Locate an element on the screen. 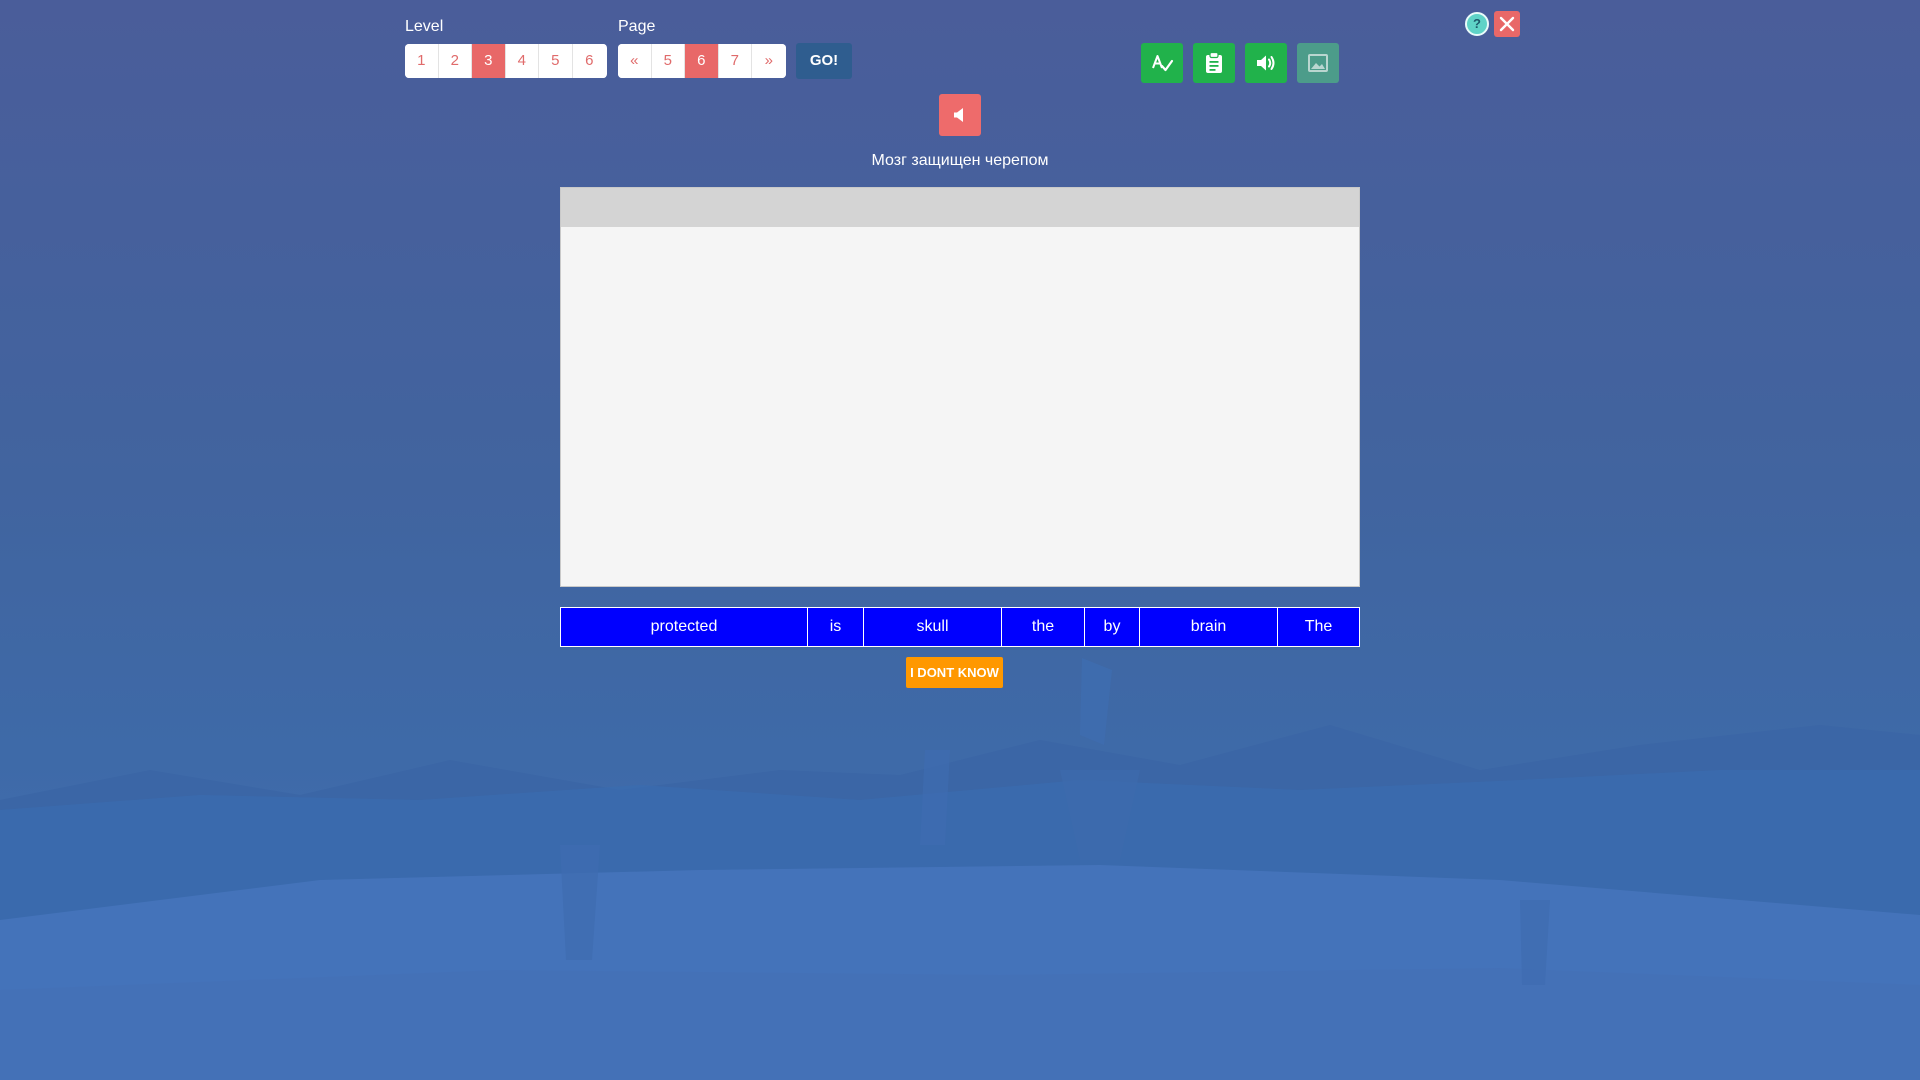  level-option: 2 is located at coordinates (455, 61).